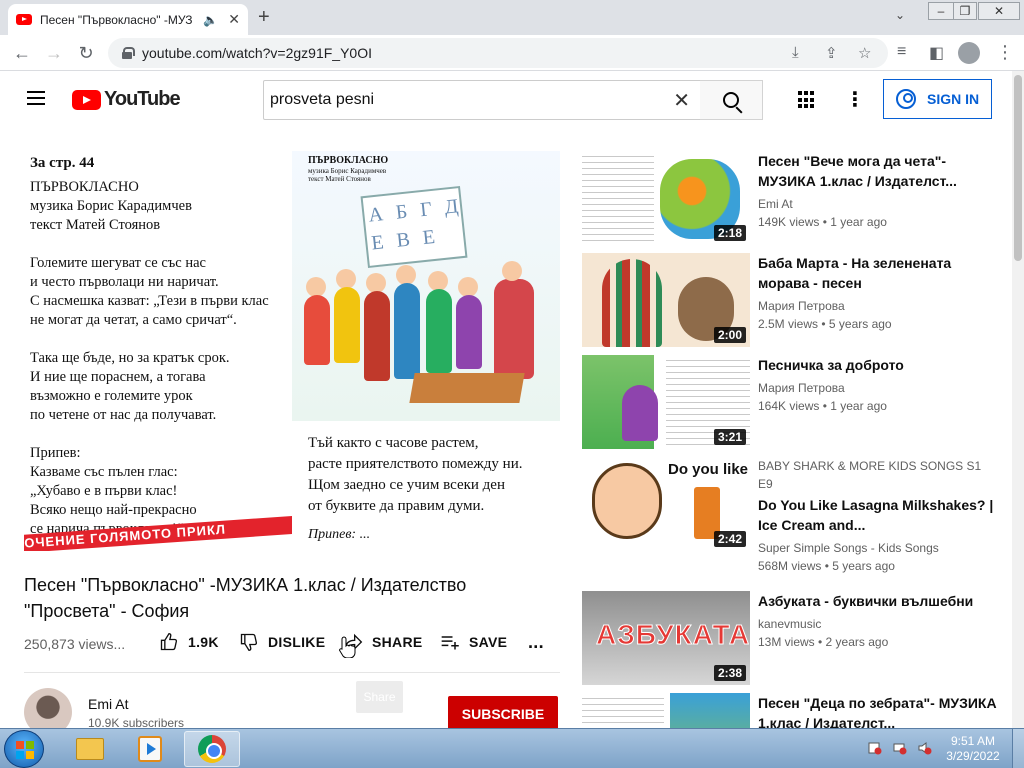 The image size is (1024, 768). What do you see at coordinates (901, 52) in the screenshot?
I see `media-control-icon: ≡` at bounding box center [901, 52].